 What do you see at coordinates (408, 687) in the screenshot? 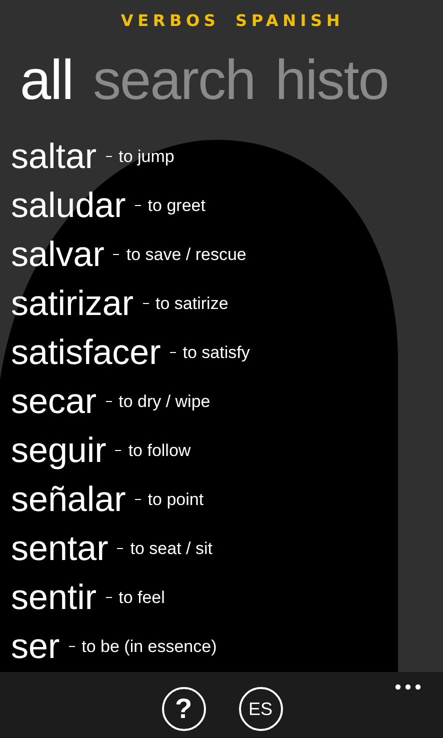
I see `more-icon` at bounding box center [408, 687].